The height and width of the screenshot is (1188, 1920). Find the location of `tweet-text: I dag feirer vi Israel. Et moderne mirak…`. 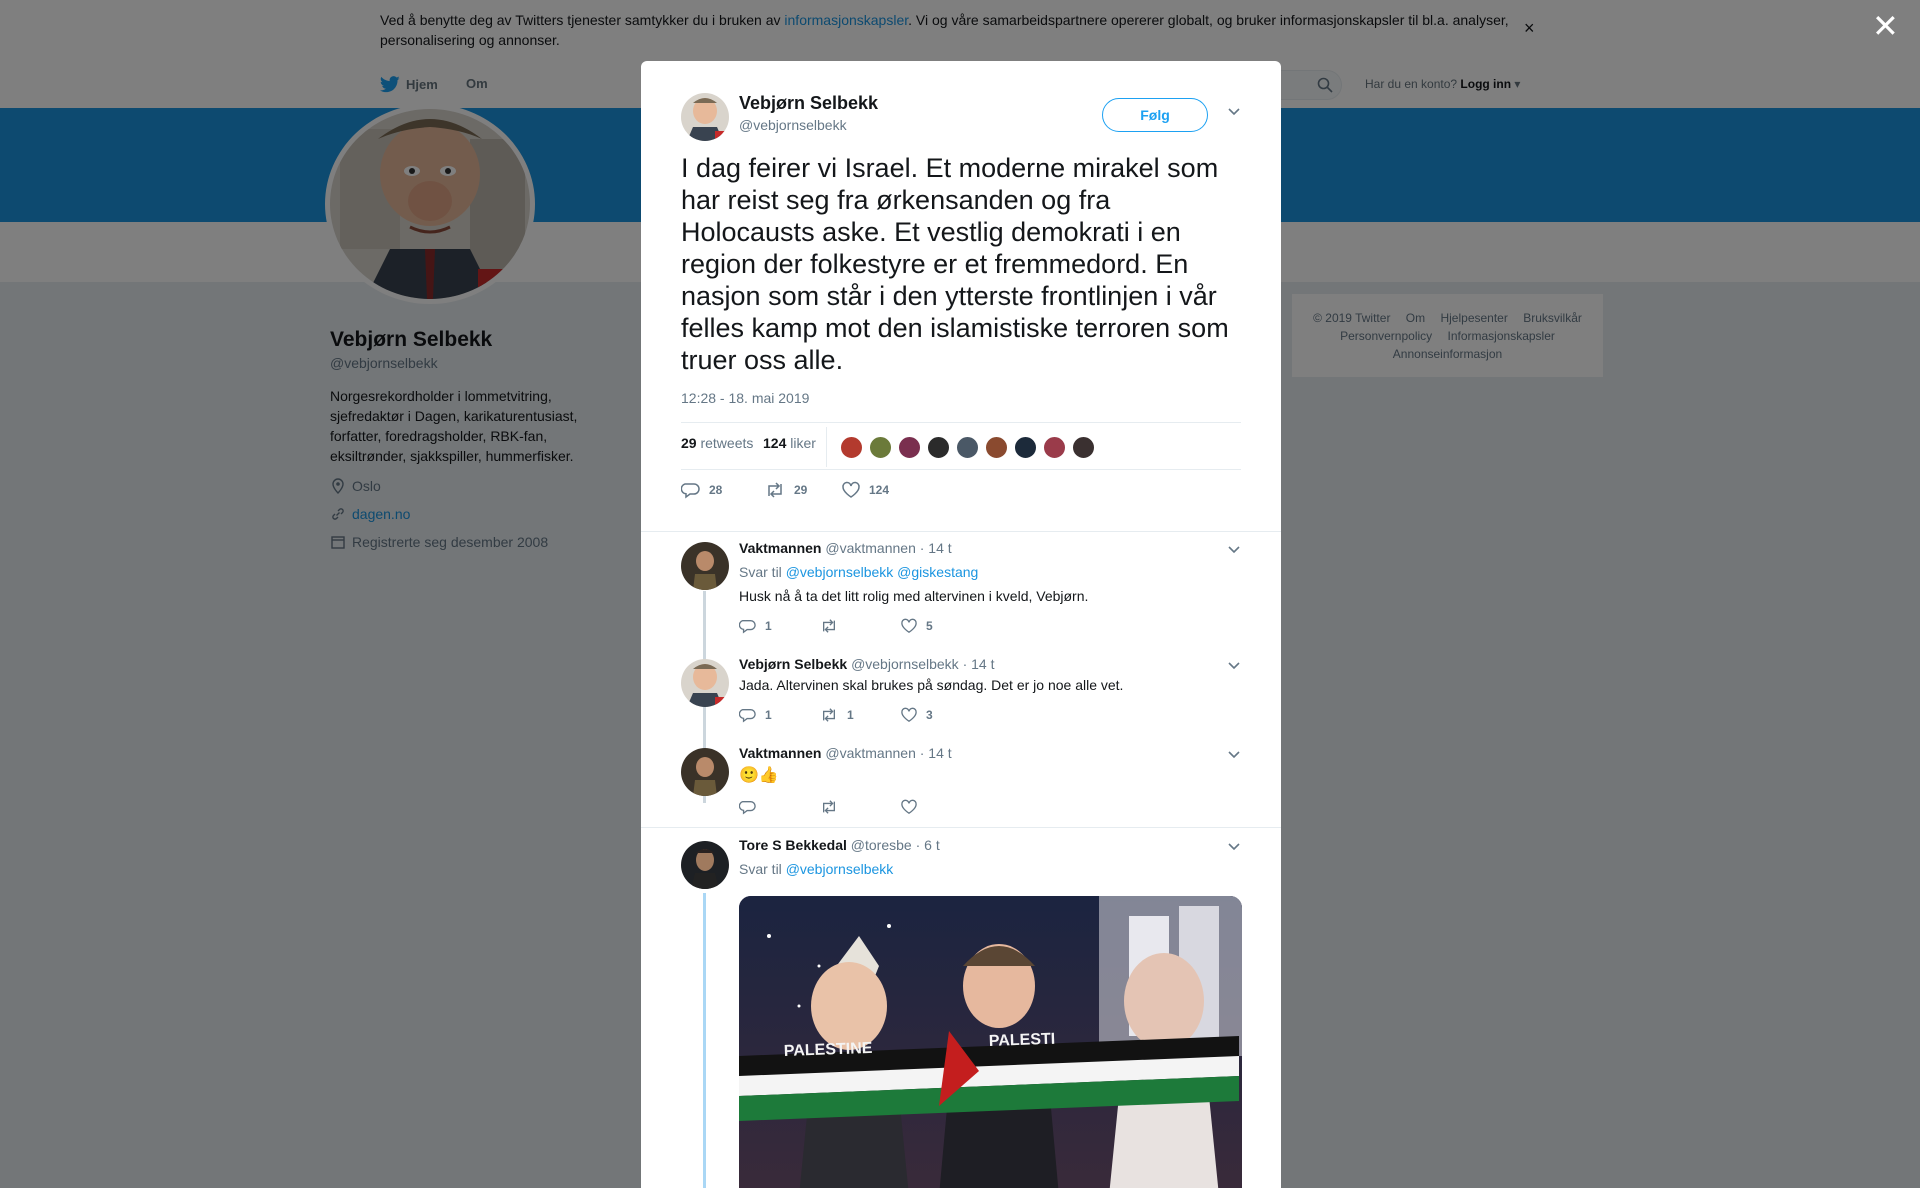

tweet-text: I dag feirer vi Israel. Et moderne mirak… is located at coordinates (955, 264).